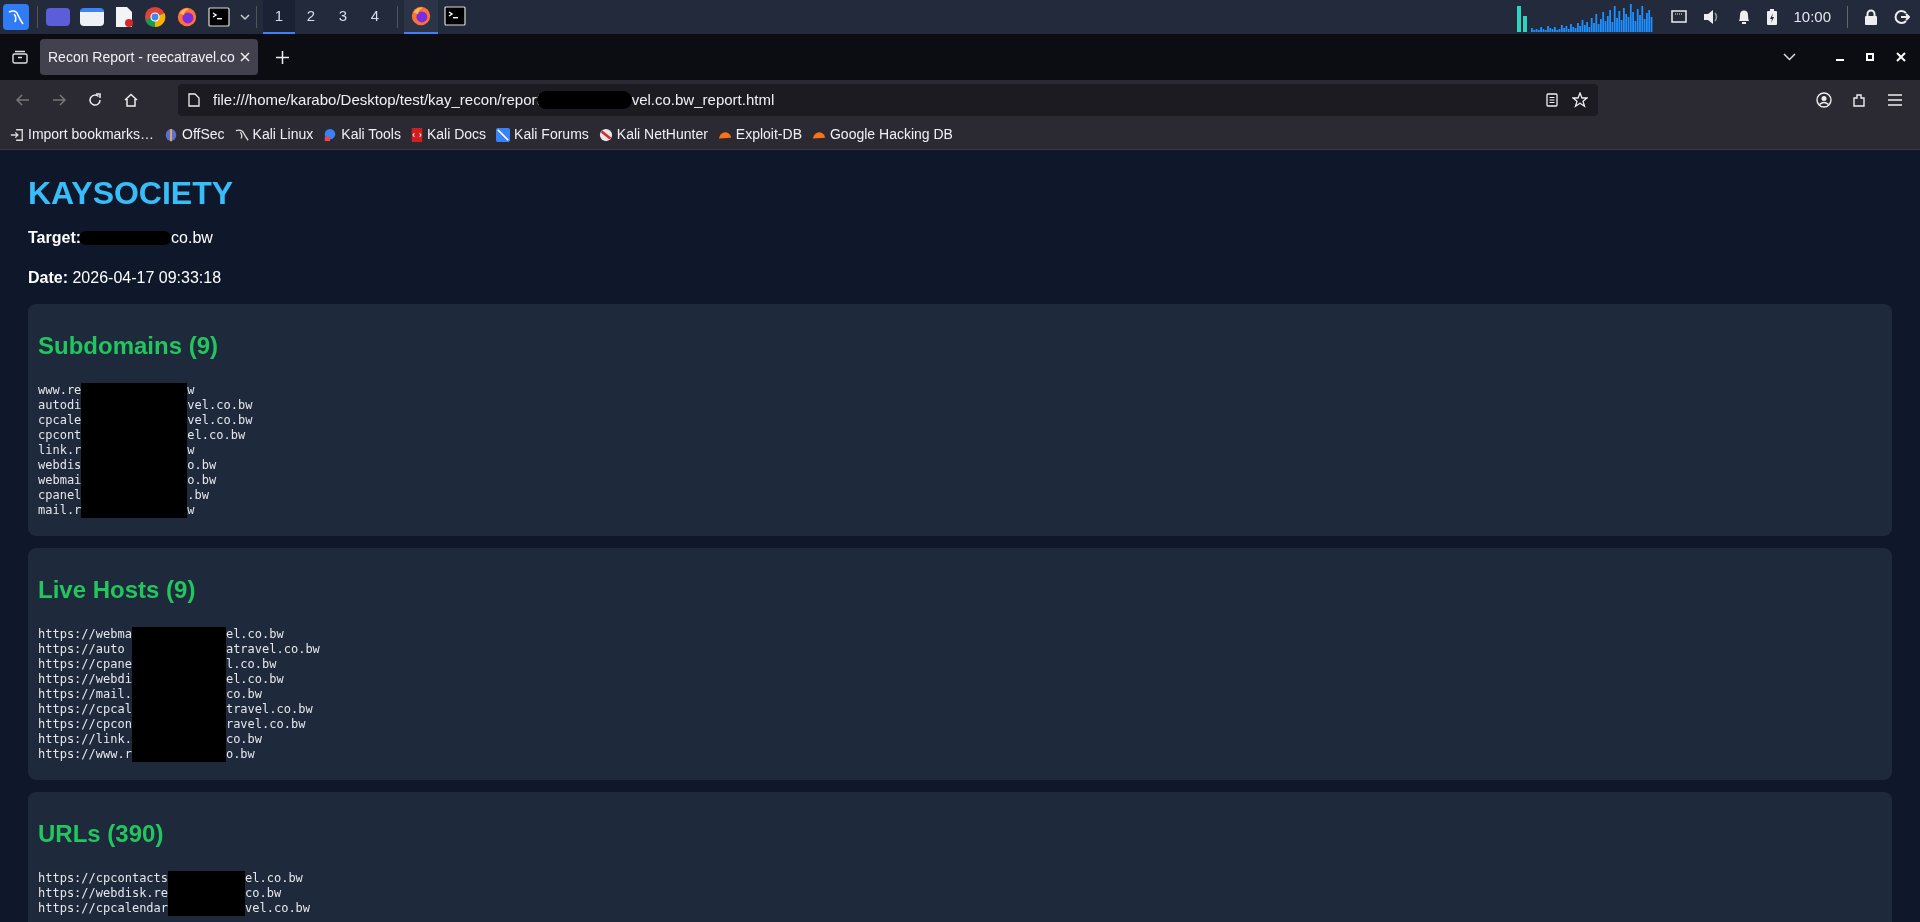 The image size is (1920, 922). Describe the element at coordinates (131, 100) in the screenshot. I see `home-icon` at that location.